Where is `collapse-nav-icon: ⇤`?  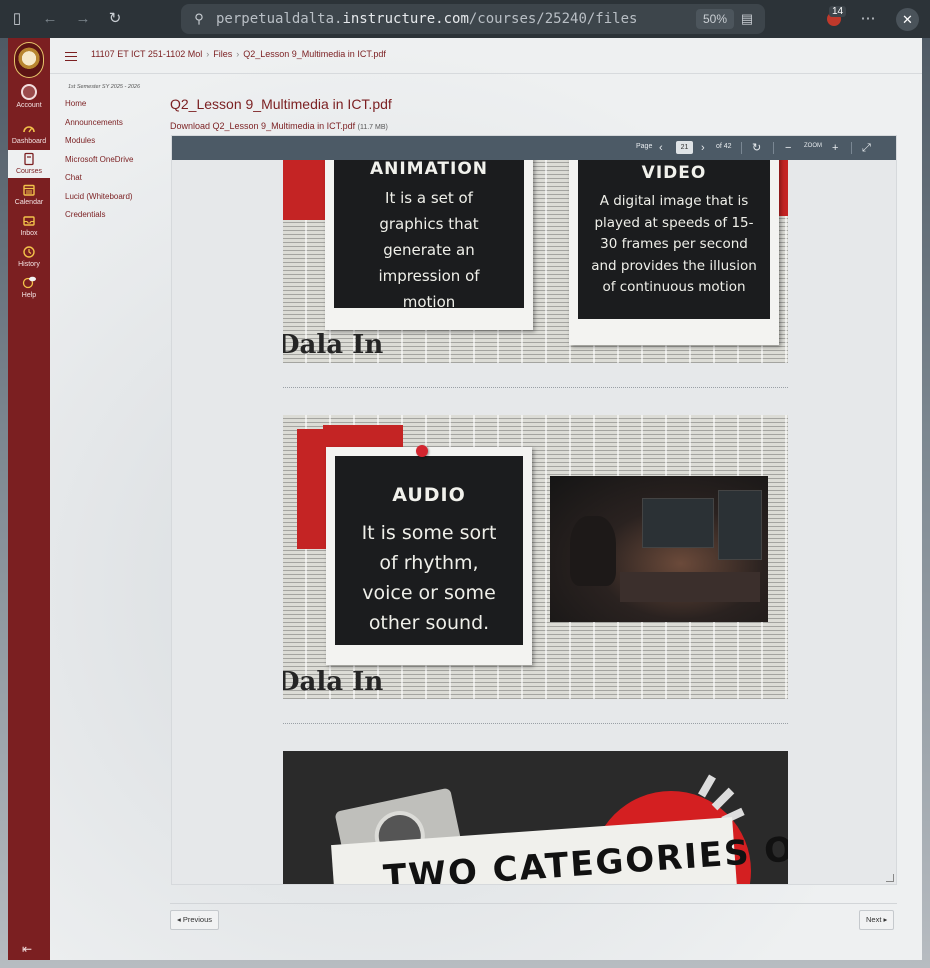 collapse-nav-icon: ⇤ is located at coordinates (27, 949).